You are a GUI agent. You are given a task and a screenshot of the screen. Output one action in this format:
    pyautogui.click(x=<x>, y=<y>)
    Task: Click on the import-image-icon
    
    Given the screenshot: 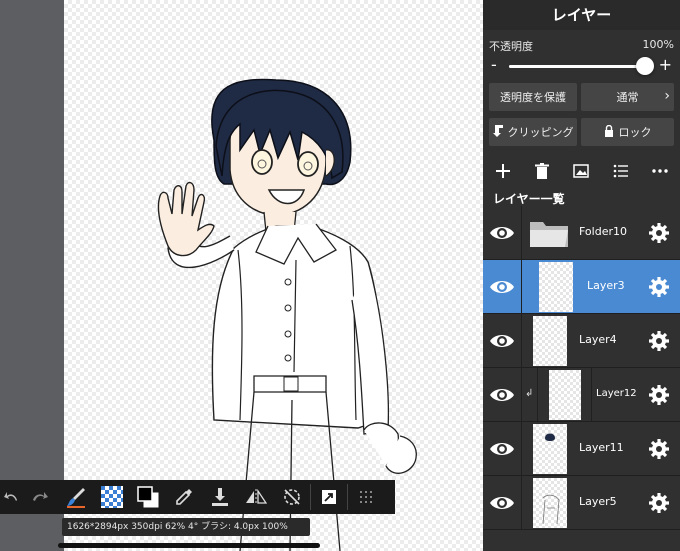 What is the action you would take?
    pyautogui.click(x=581, y=171)
    